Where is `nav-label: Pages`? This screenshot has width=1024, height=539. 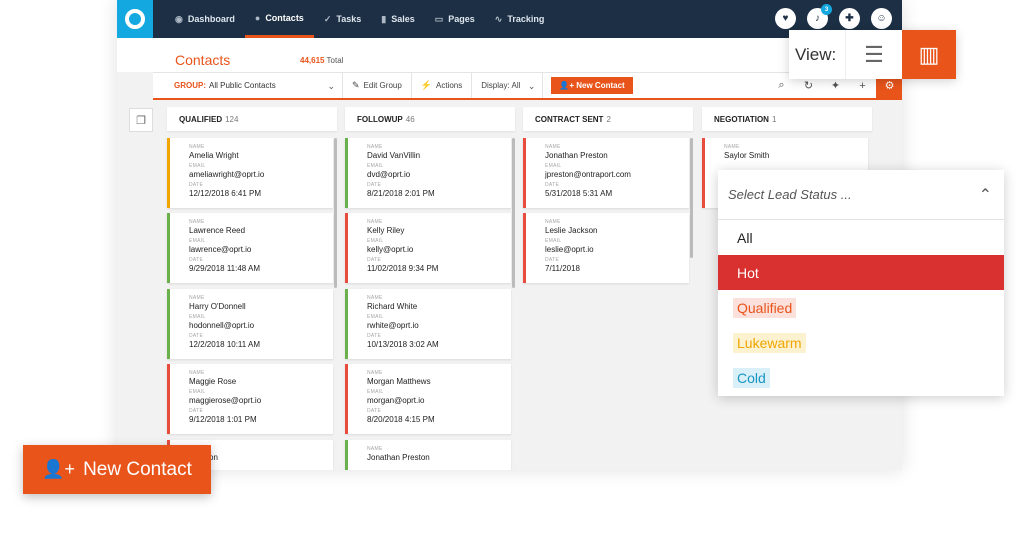 nav-label: Pages is located at coordinates (461, 19).